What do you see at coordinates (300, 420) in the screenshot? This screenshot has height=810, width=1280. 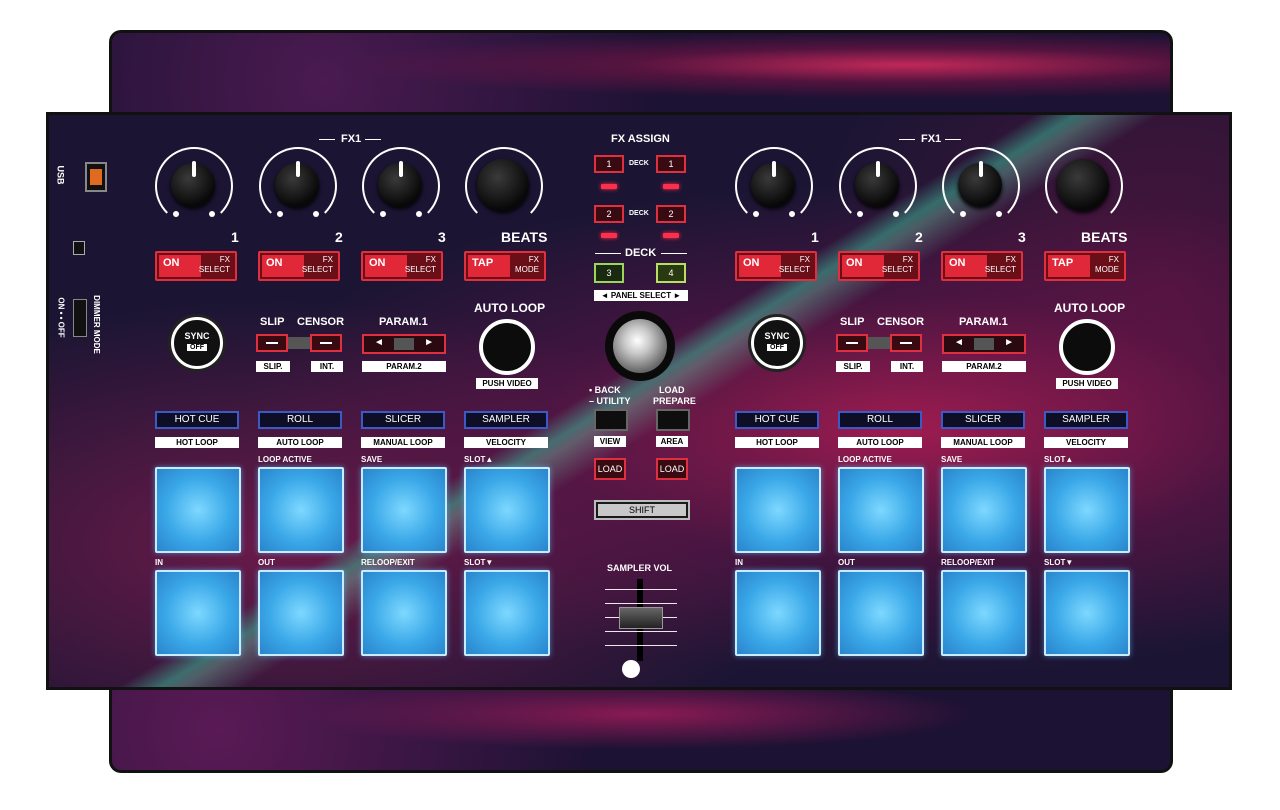 I see `roll-button-left: ROLL` at bounding box center [300, 420].